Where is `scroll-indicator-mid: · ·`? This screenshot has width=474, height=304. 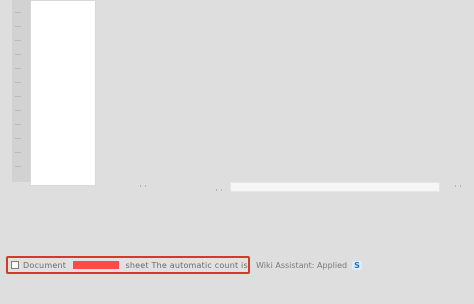
scroll-indicator-mid: · · is located at coordinates (219, 191).